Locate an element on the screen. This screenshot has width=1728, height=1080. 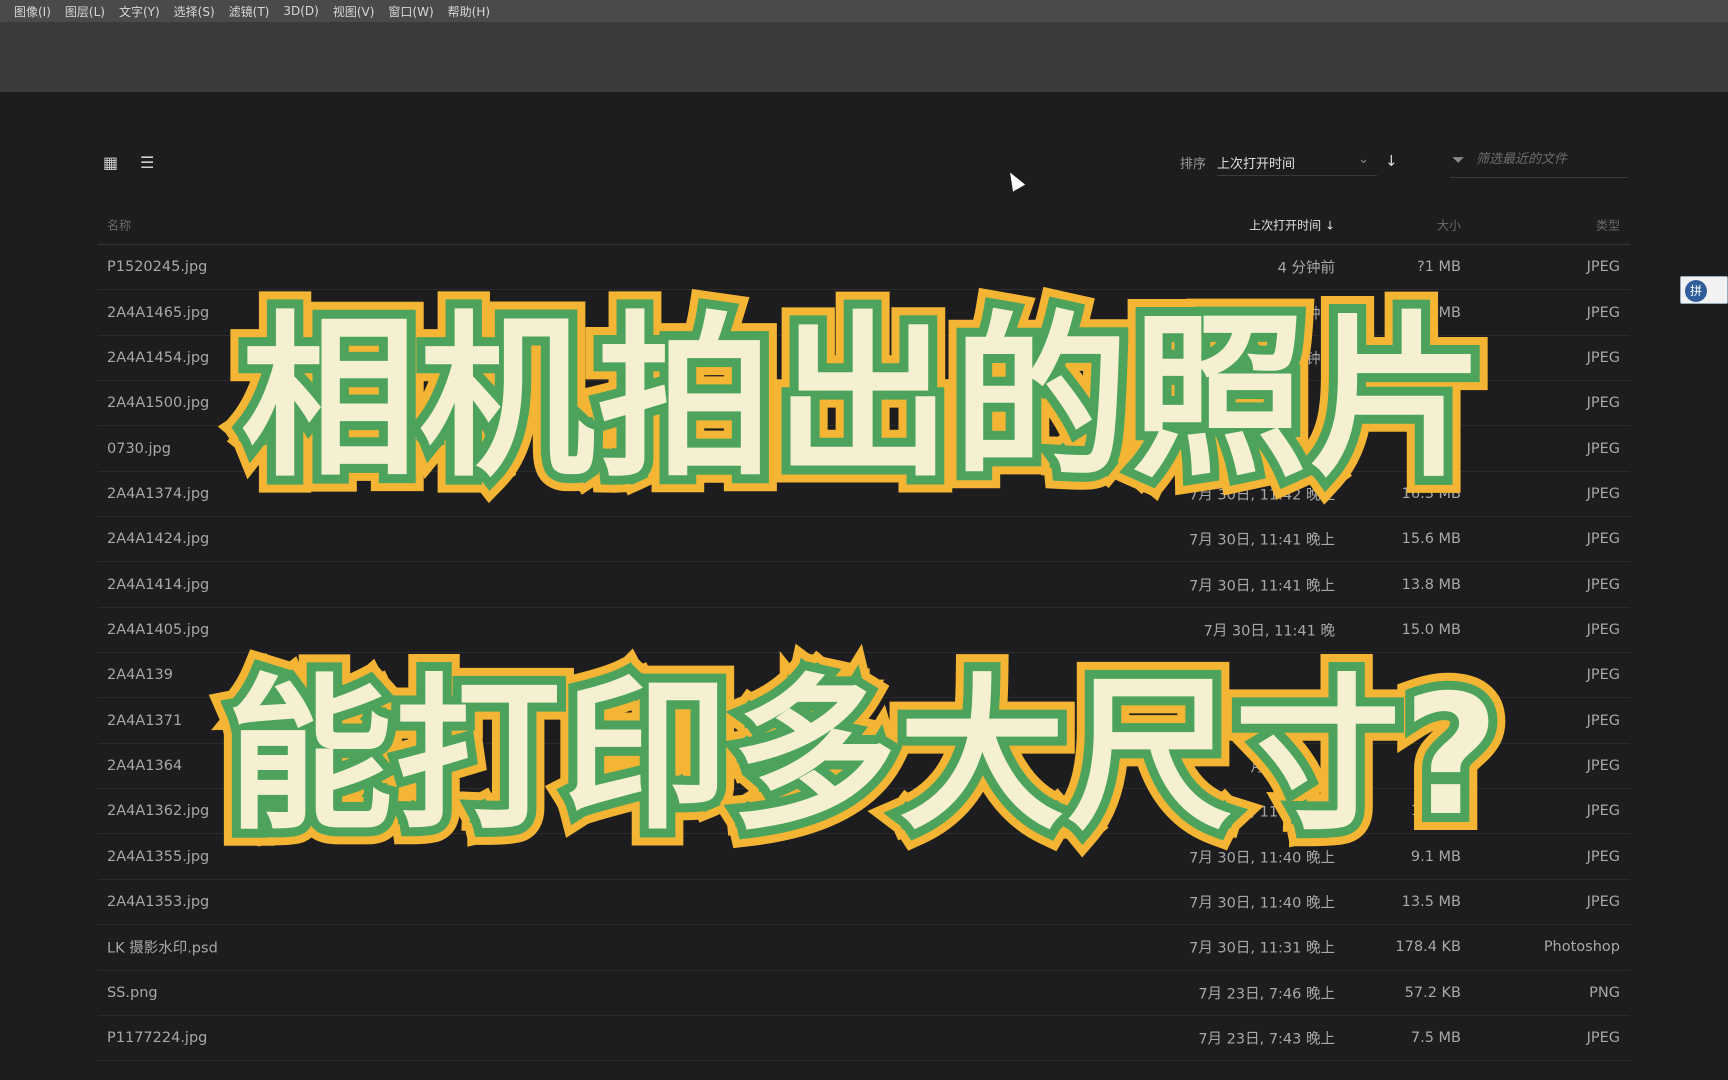
menu-item: 图层(L) is located at coordinates (85, 11).